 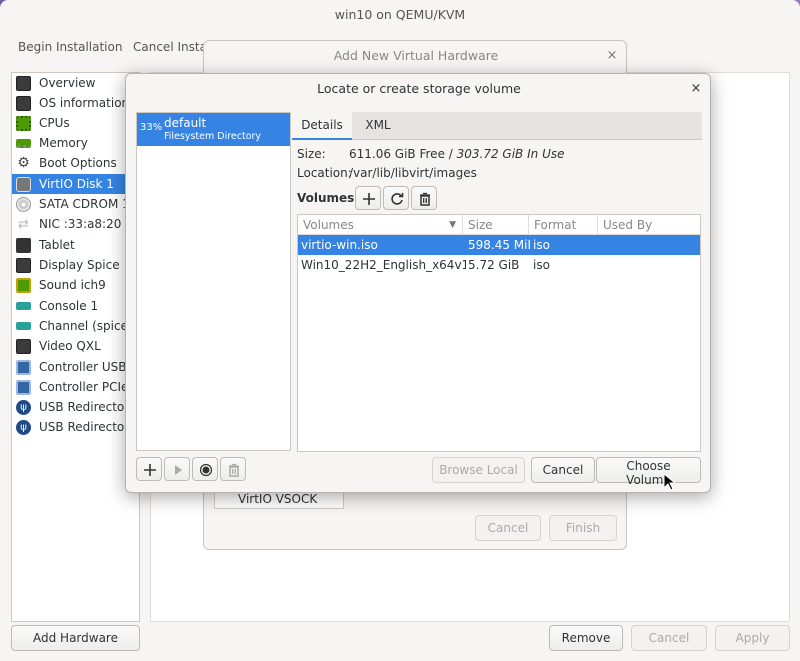 I want to click on delete-pool-button, so click(x=233, y=469).